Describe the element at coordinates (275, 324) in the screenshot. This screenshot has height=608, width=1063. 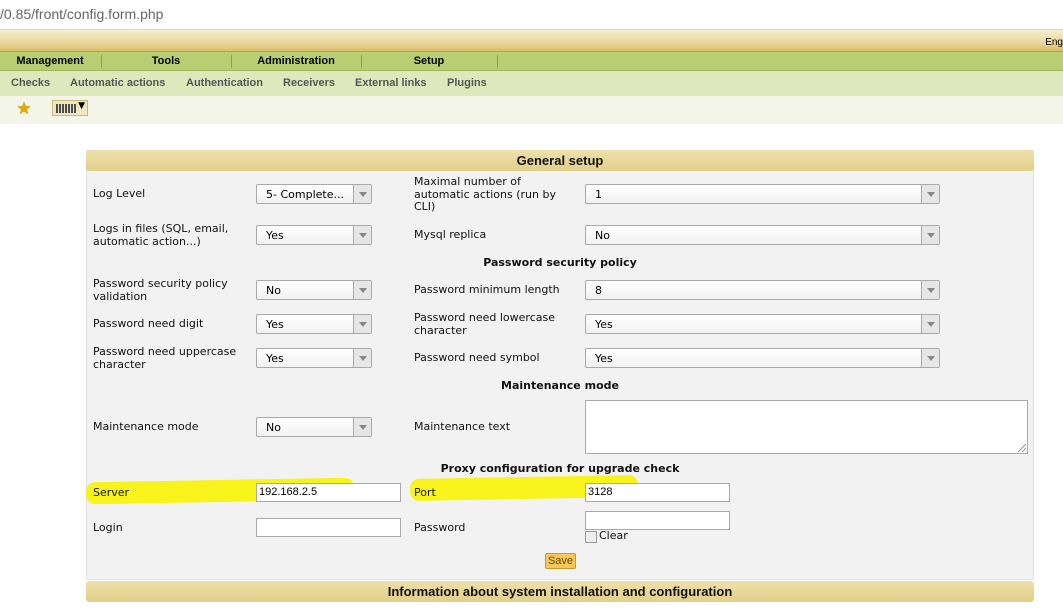
I see `password-digit-value: Yes` at that location.